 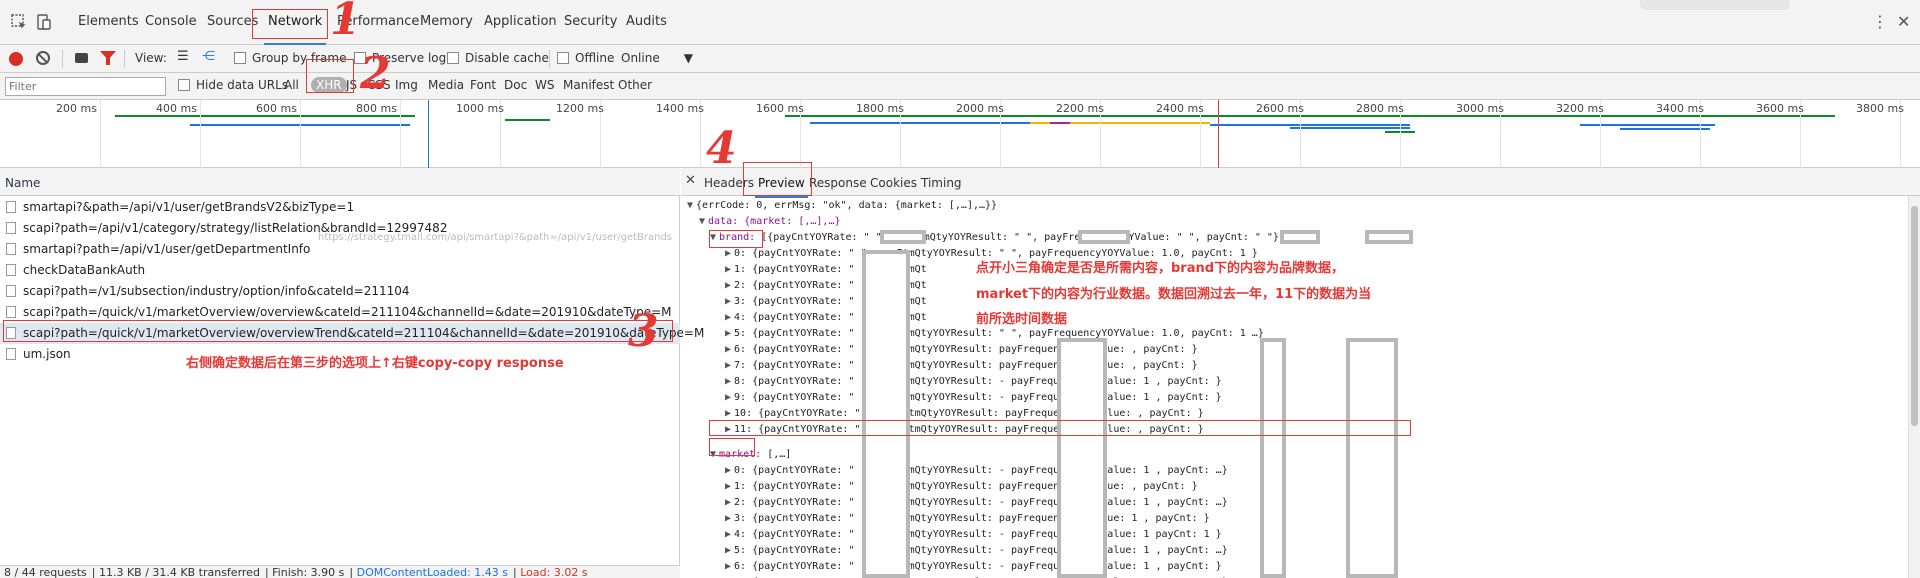 What do you see at coordinates (16, 59) in the screenshot?
I see `record-icon` at bounding box center [16, 59].